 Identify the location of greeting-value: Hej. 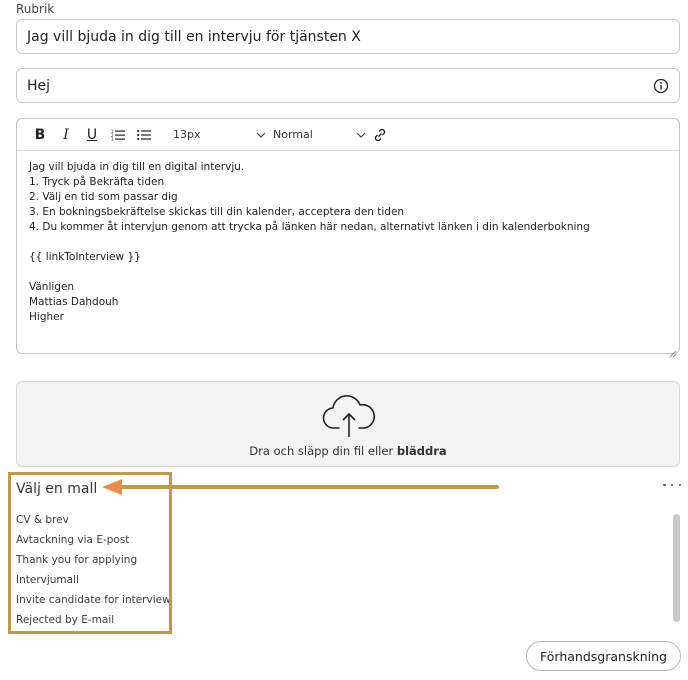
(39, 85).